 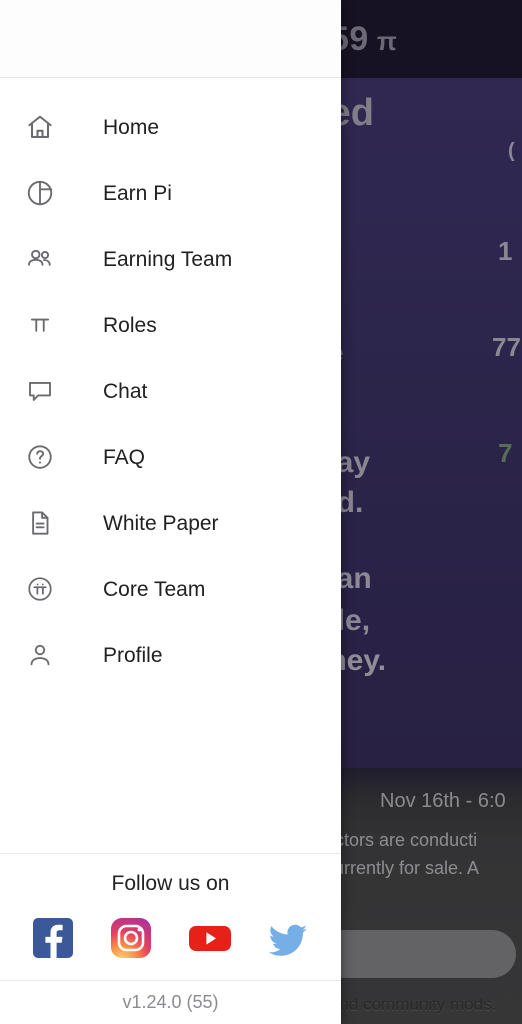 I want to click on sidebar-item-earn-pi: Earn Pi, so click(x=170, y=193).